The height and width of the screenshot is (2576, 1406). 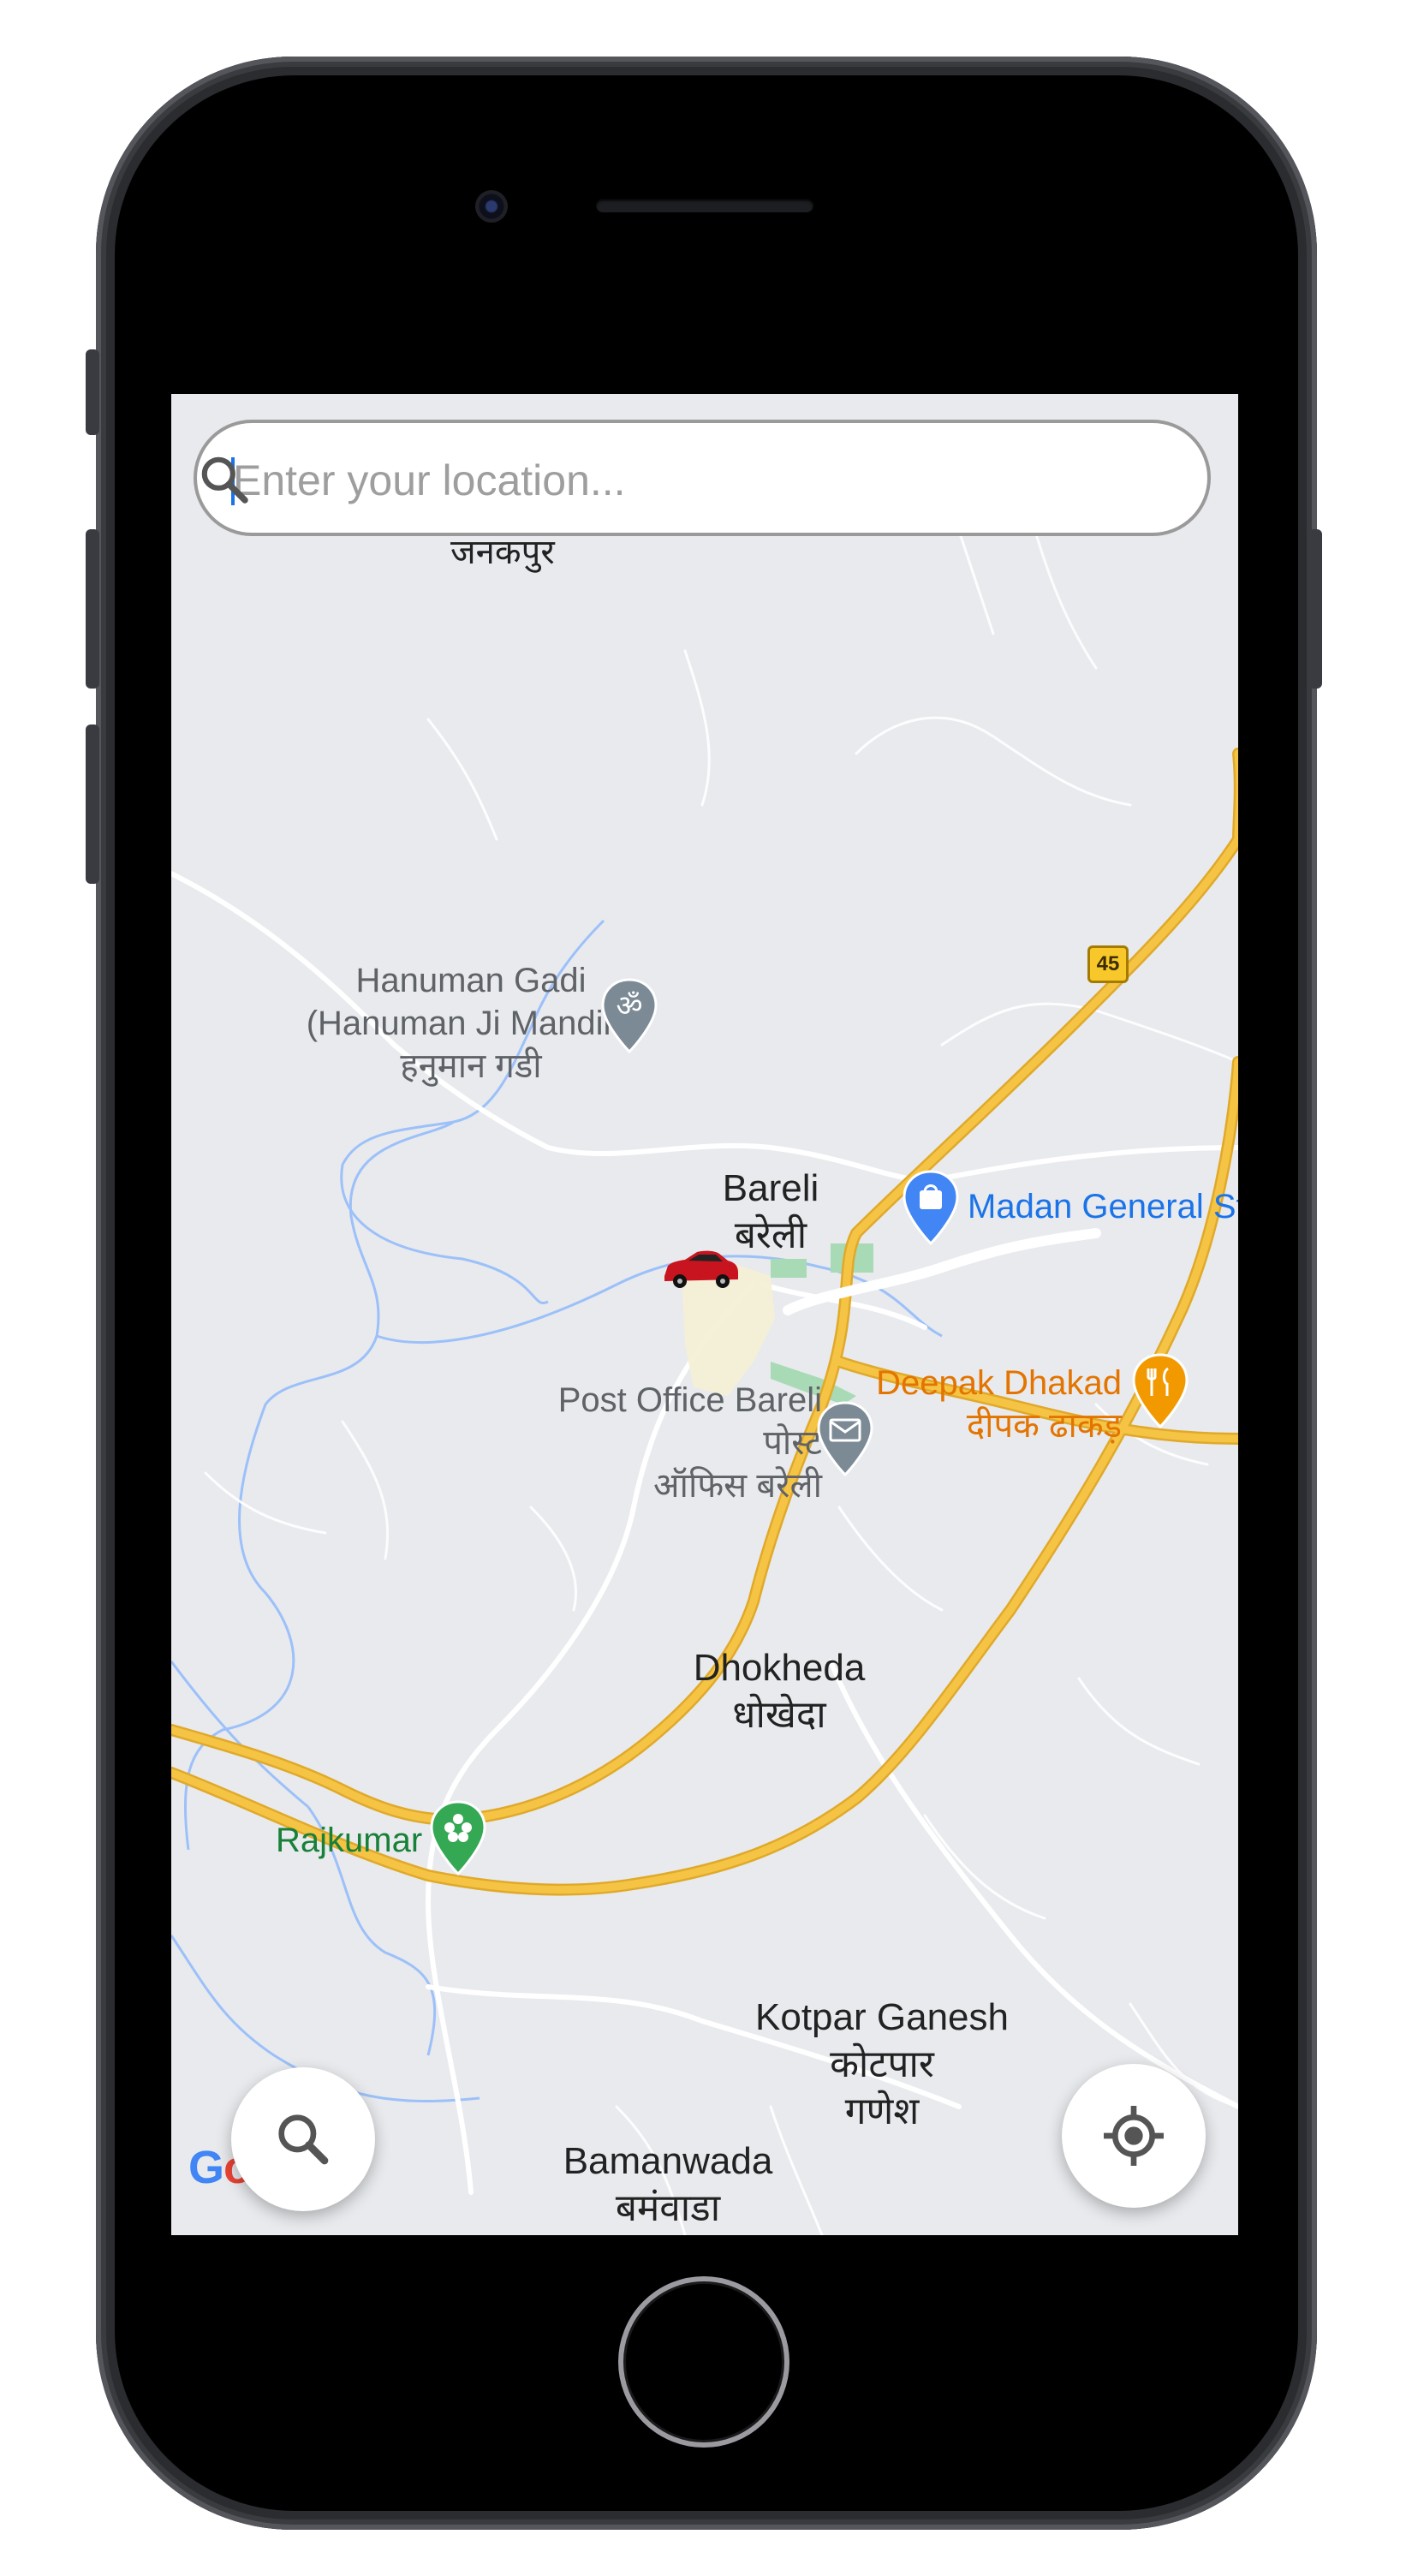 What do you see at coordinates (668, 2161) in the screenshot?
I see `place-name-bamanwada: Bamanwada` at bounding box center [668, 2161].